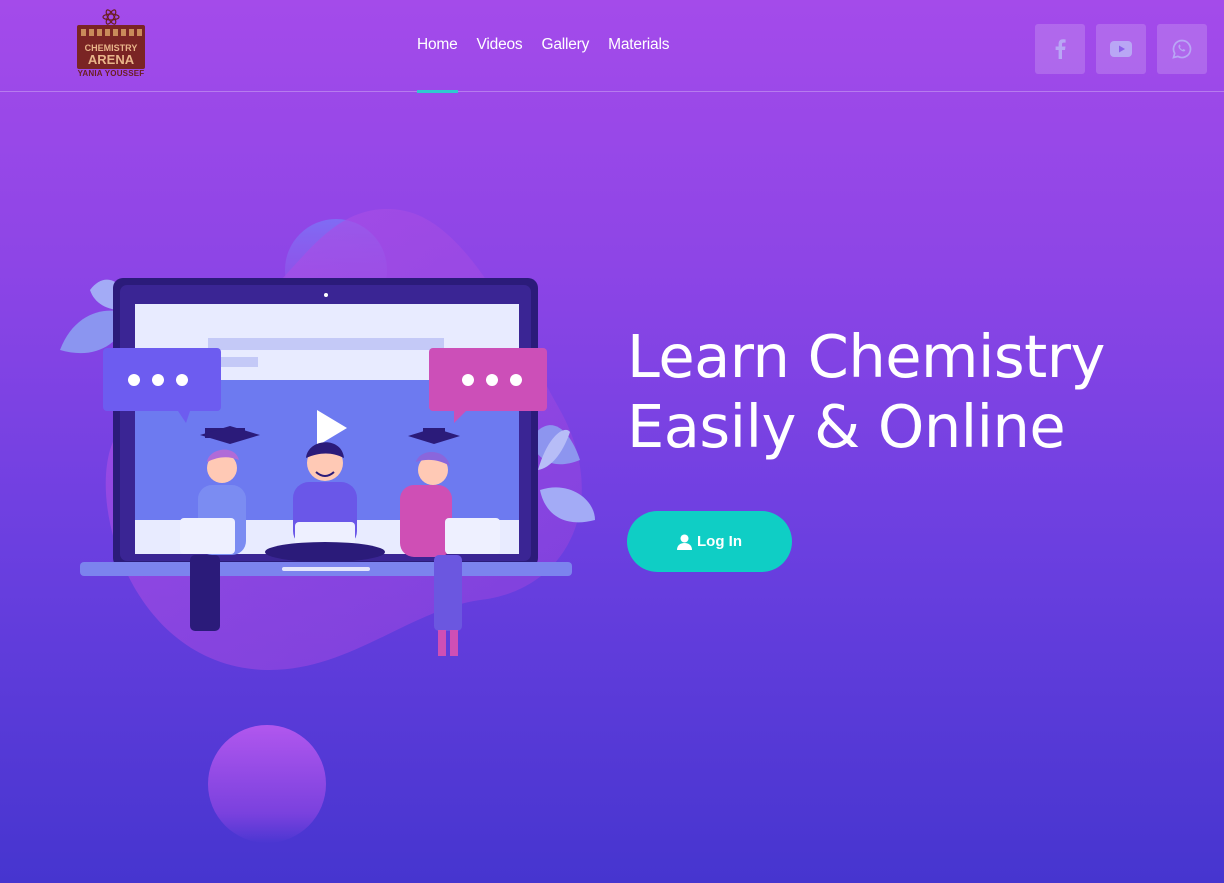 The height and width of the screenshot is (883, 1224). I want to click on youtube-button, so click(1121, 49).